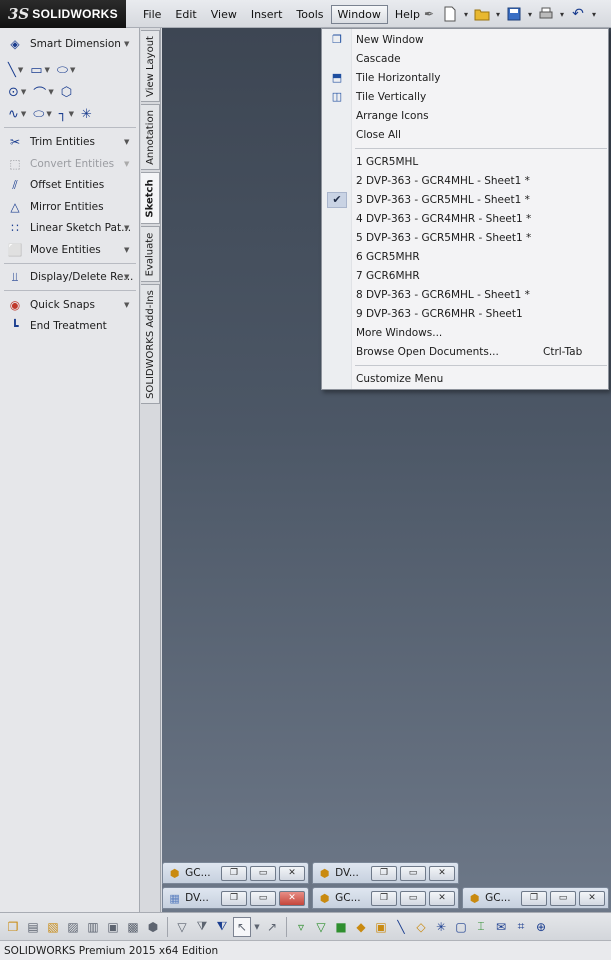 The width and height of the screenshot is (611, 960). I want to click on circle-icon: ⊙, so click(13, 92).